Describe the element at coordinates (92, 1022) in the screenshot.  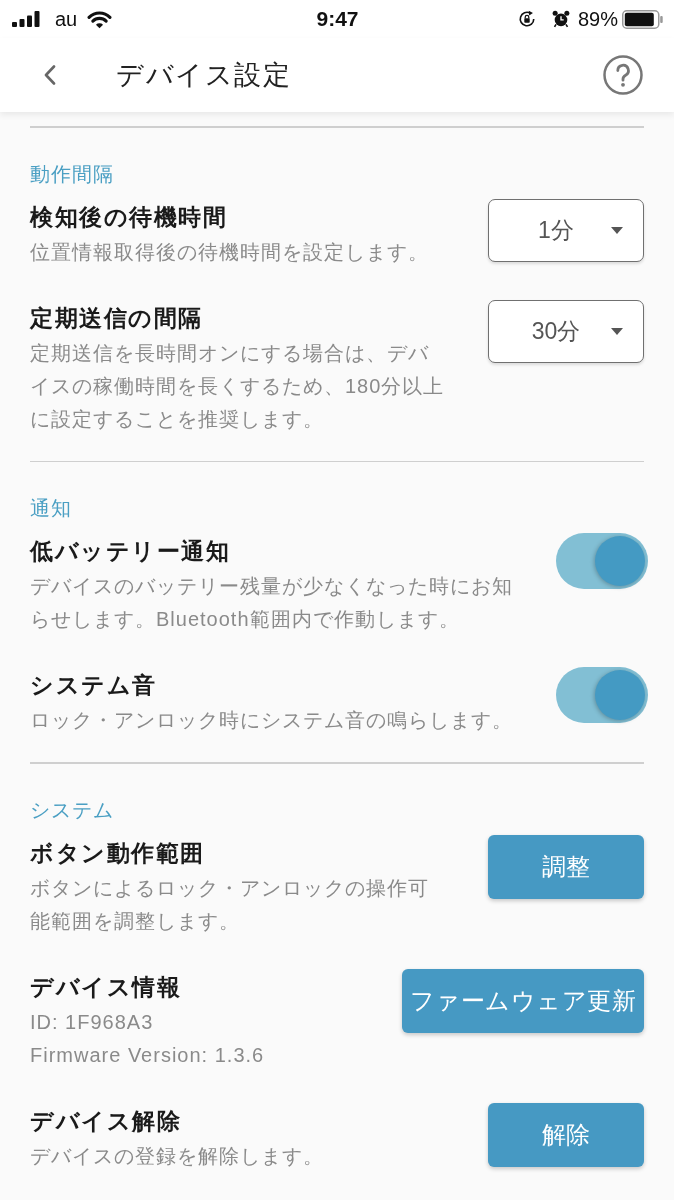
I see `info-line: ID: 1F968A3` at that location.